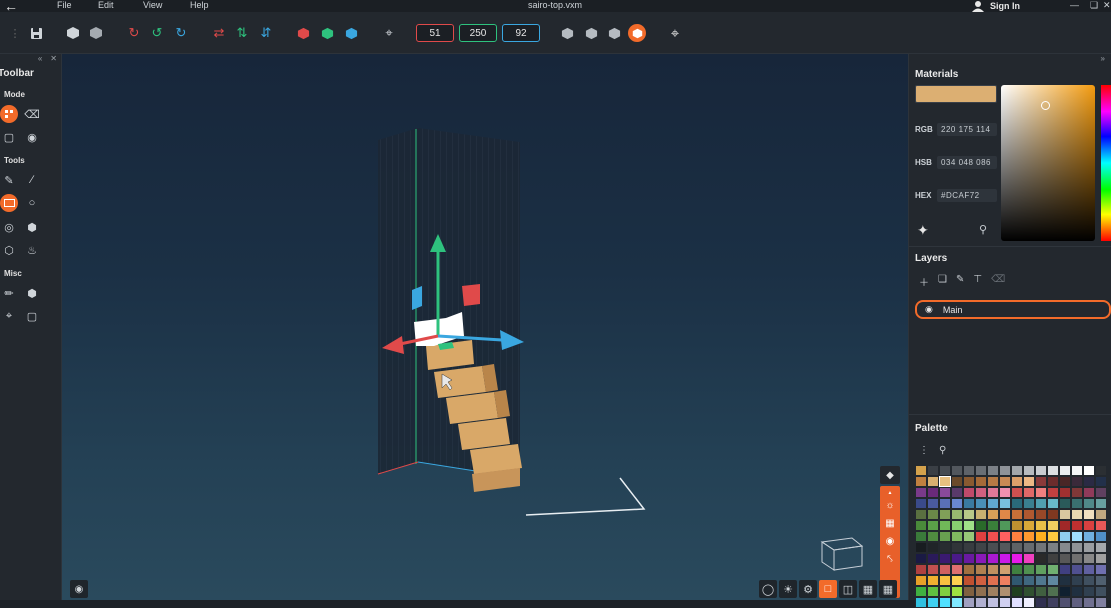 The width and height of the screenshot is (1111, 608). I want to click on sparkle-icon: ✦, so click(923, 230).